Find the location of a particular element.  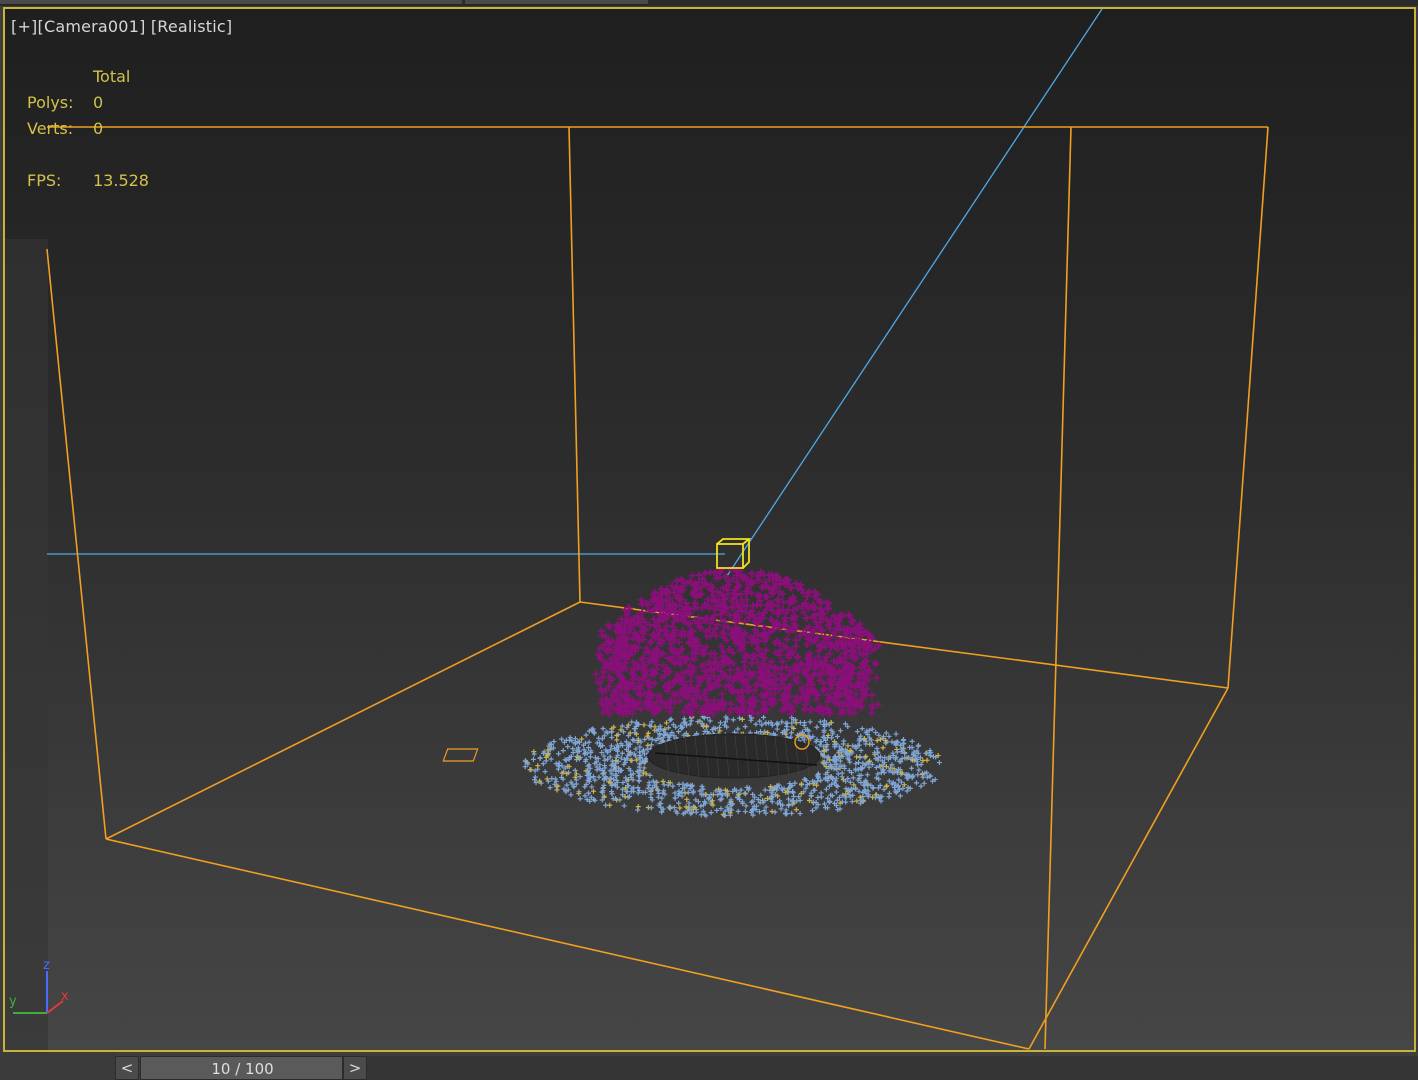

viewport-camera-menu: [Camera001] is located at coordinates (92, 26).